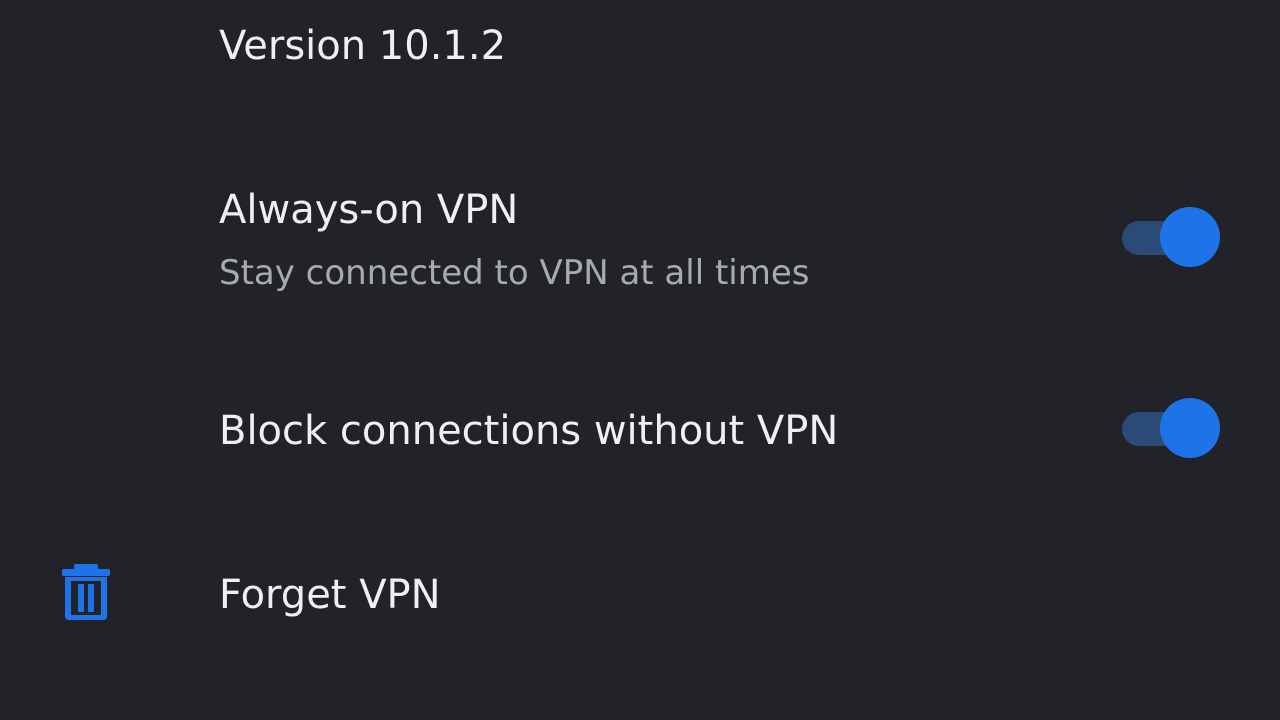  I want to click on block-connections-toggle, so click(1171, 428).